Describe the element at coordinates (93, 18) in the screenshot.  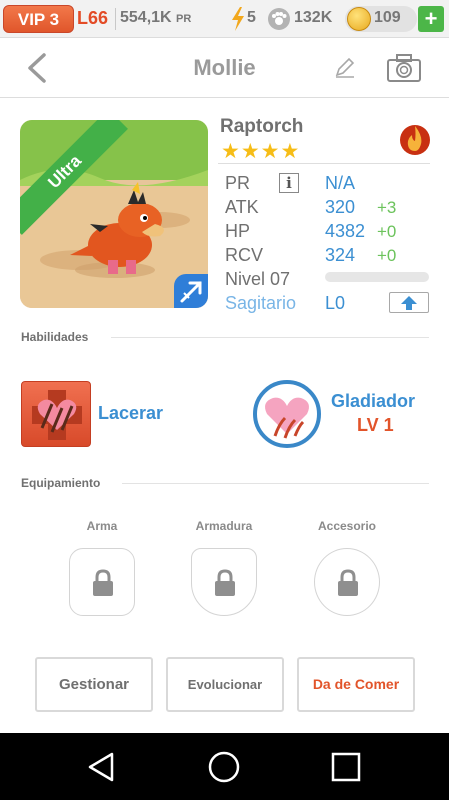
I see `player-level: L66` at that location.